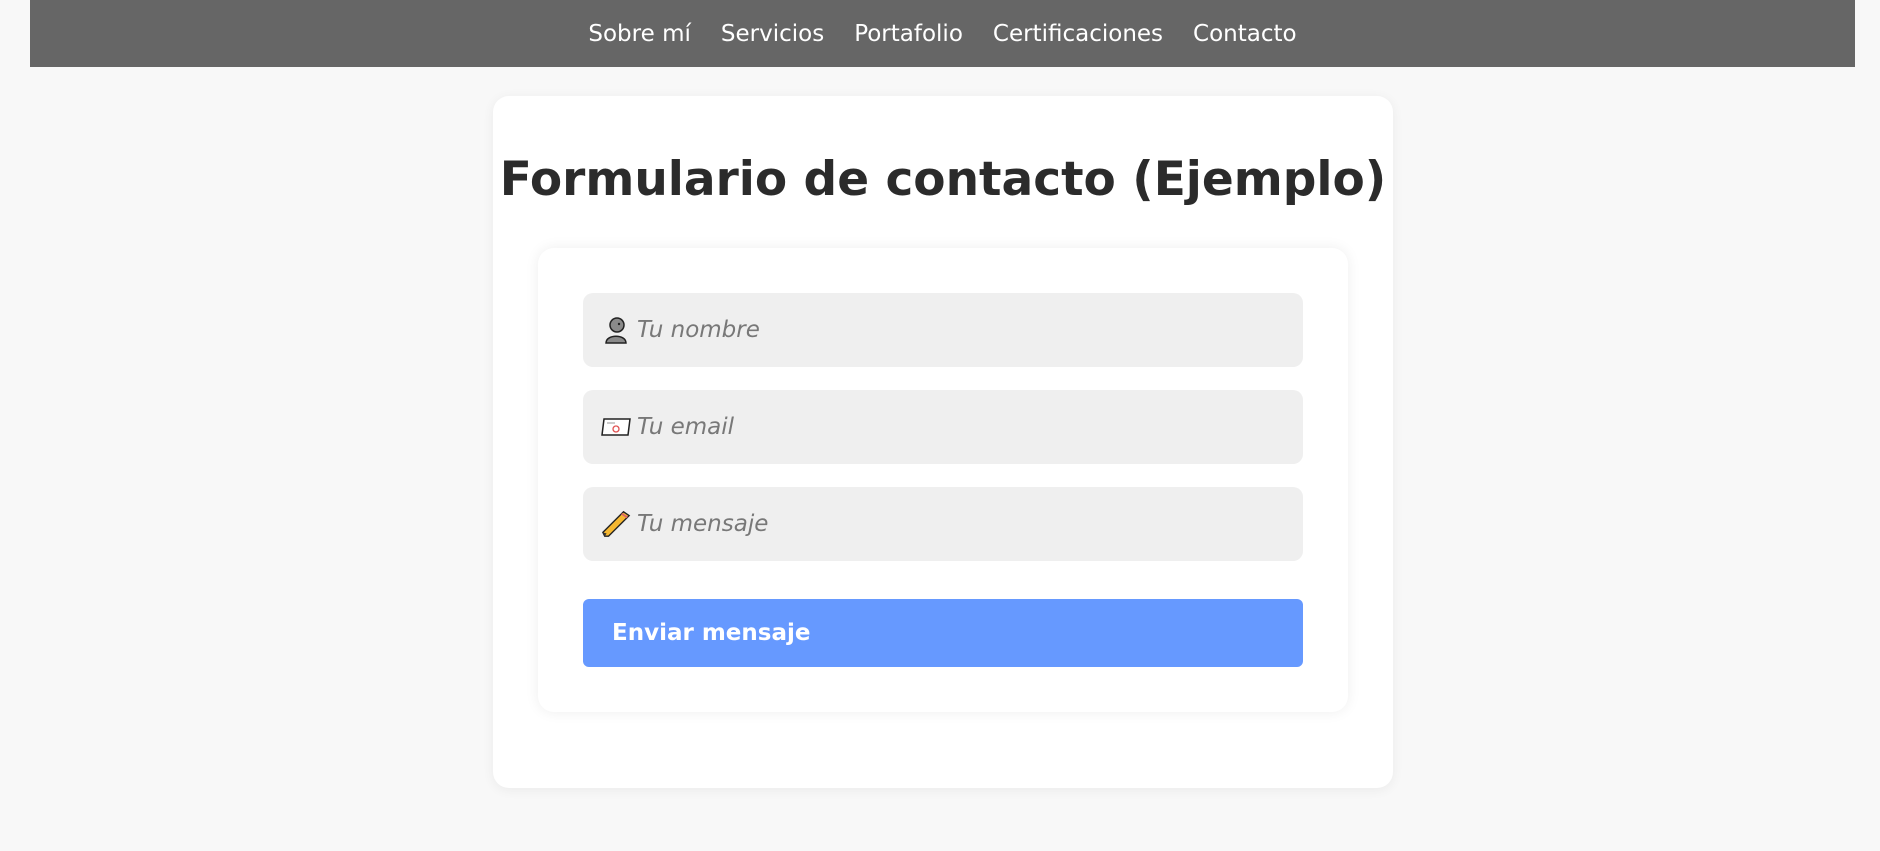 Image resolution: width=1880 pixels, height=851 pixels. What do you see at coordinates (908, 34) in the screenshot?
I see `nav-link-portafolio: Portafolio` at bounding box center [908, 34].